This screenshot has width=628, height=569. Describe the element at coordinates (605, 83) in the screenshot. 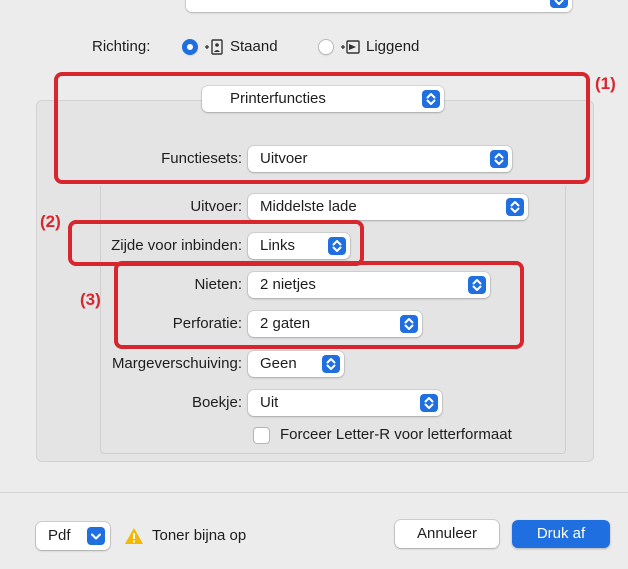

I see `callout-label-1: (1)` at that location.